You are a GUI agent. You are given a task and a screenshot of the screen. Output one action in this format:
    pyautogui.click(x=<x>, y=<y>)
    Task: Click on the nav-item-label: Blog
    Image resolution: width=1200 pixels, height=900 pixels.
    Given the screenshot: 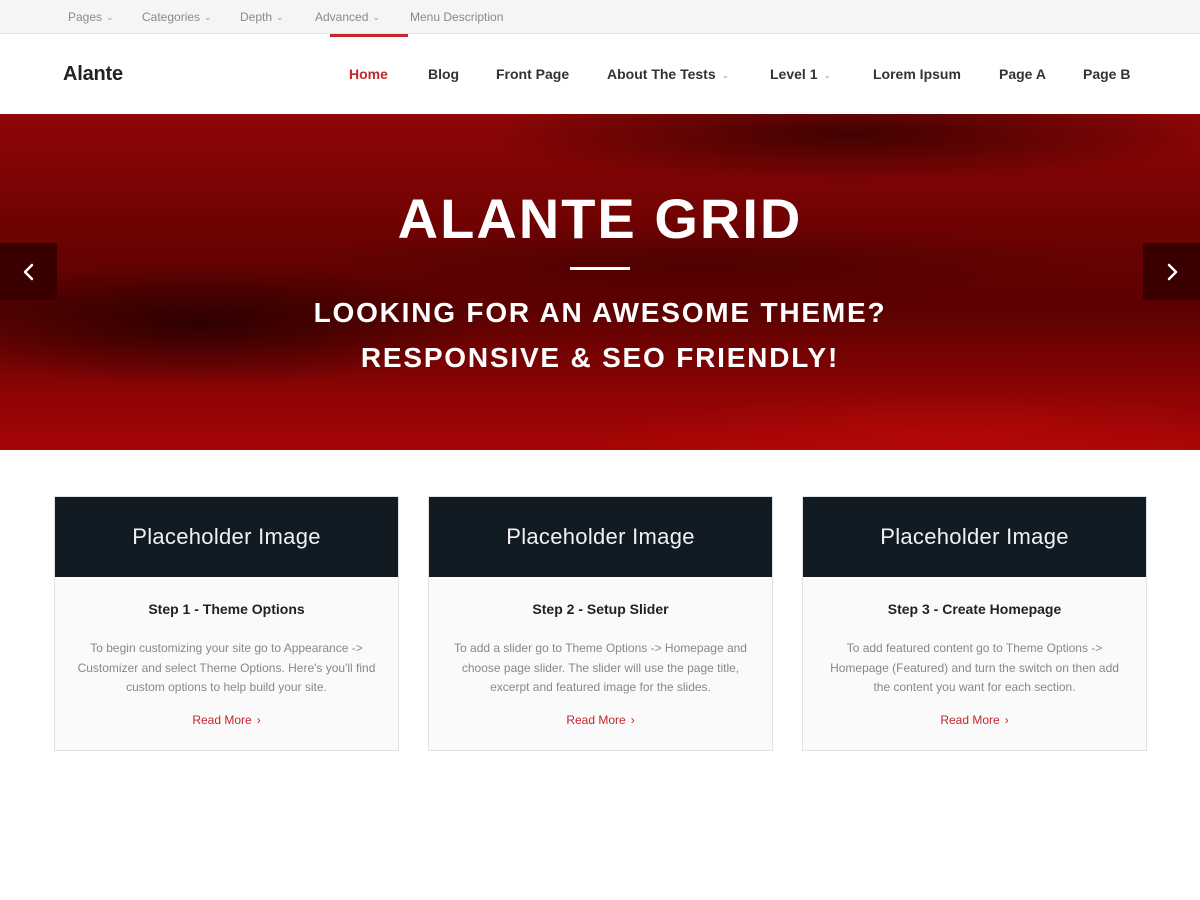 What is the action you would take?
    pyautogui.click(x=444, y=74)
    